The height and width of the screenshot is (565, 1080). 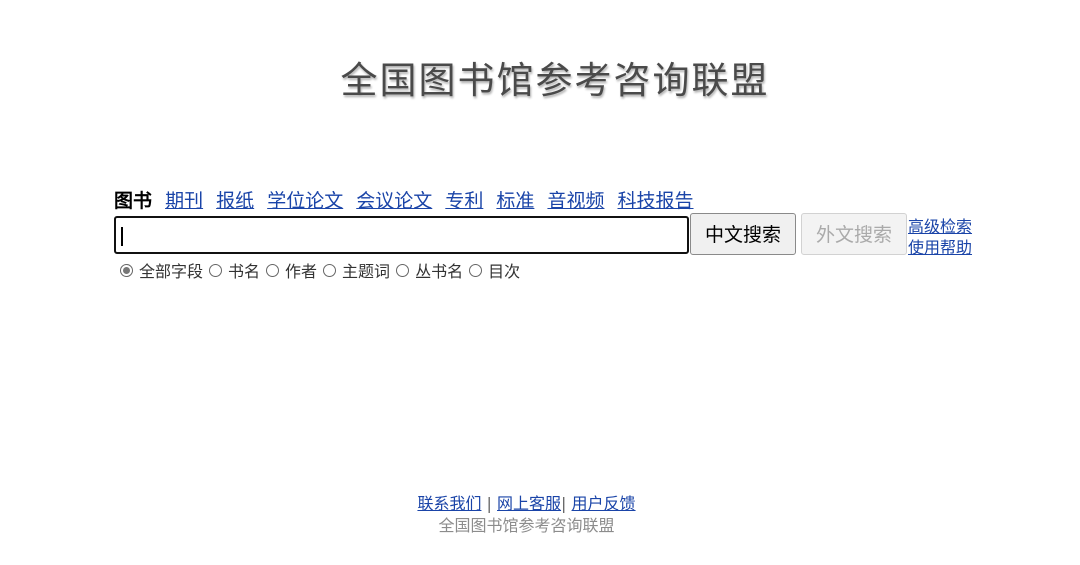 I want to click on contact-us-link: 联系我们, so click(x=449, y=503).